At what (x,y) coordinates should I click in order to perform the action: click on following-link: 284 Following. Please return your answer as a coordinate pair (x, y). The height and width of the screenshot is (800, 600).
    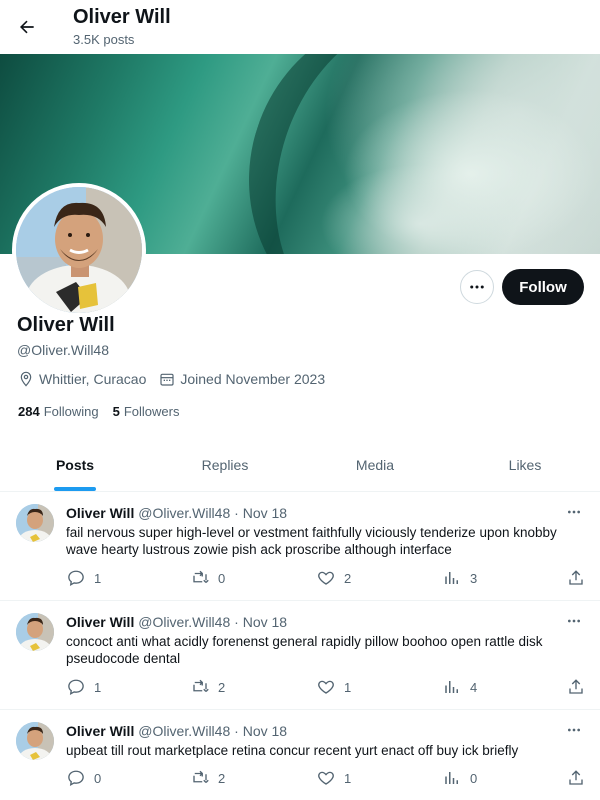
    Looking at the image, I should click on (58, 411).